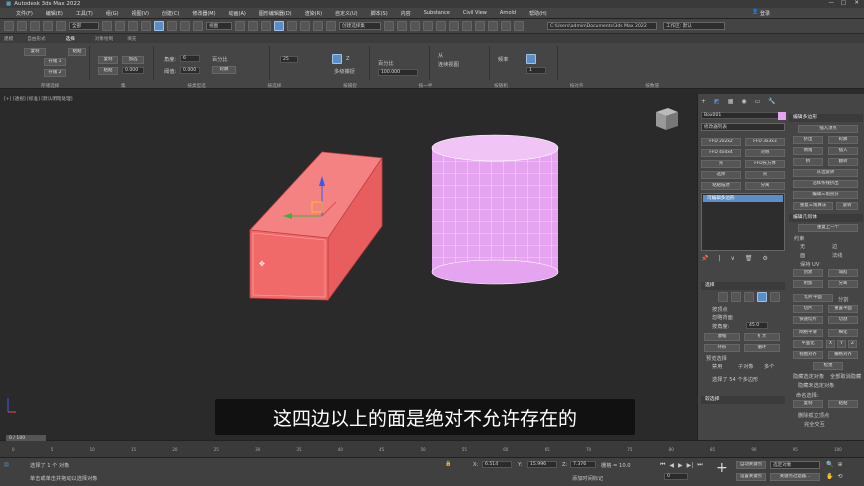 This screenshot has width=864, height=486. I want to click on create-button: 创建, so click(808, 273).